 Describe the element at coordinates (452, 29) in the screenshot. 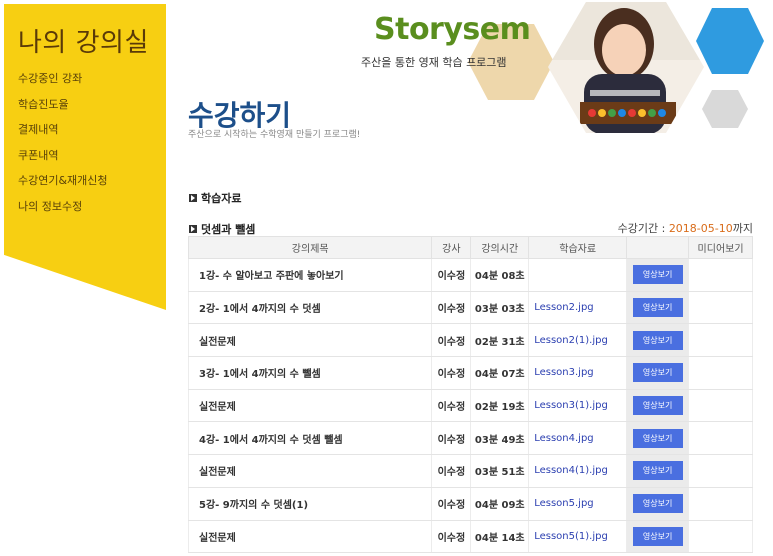

I see `storysem-logo: Storysem` at that location.